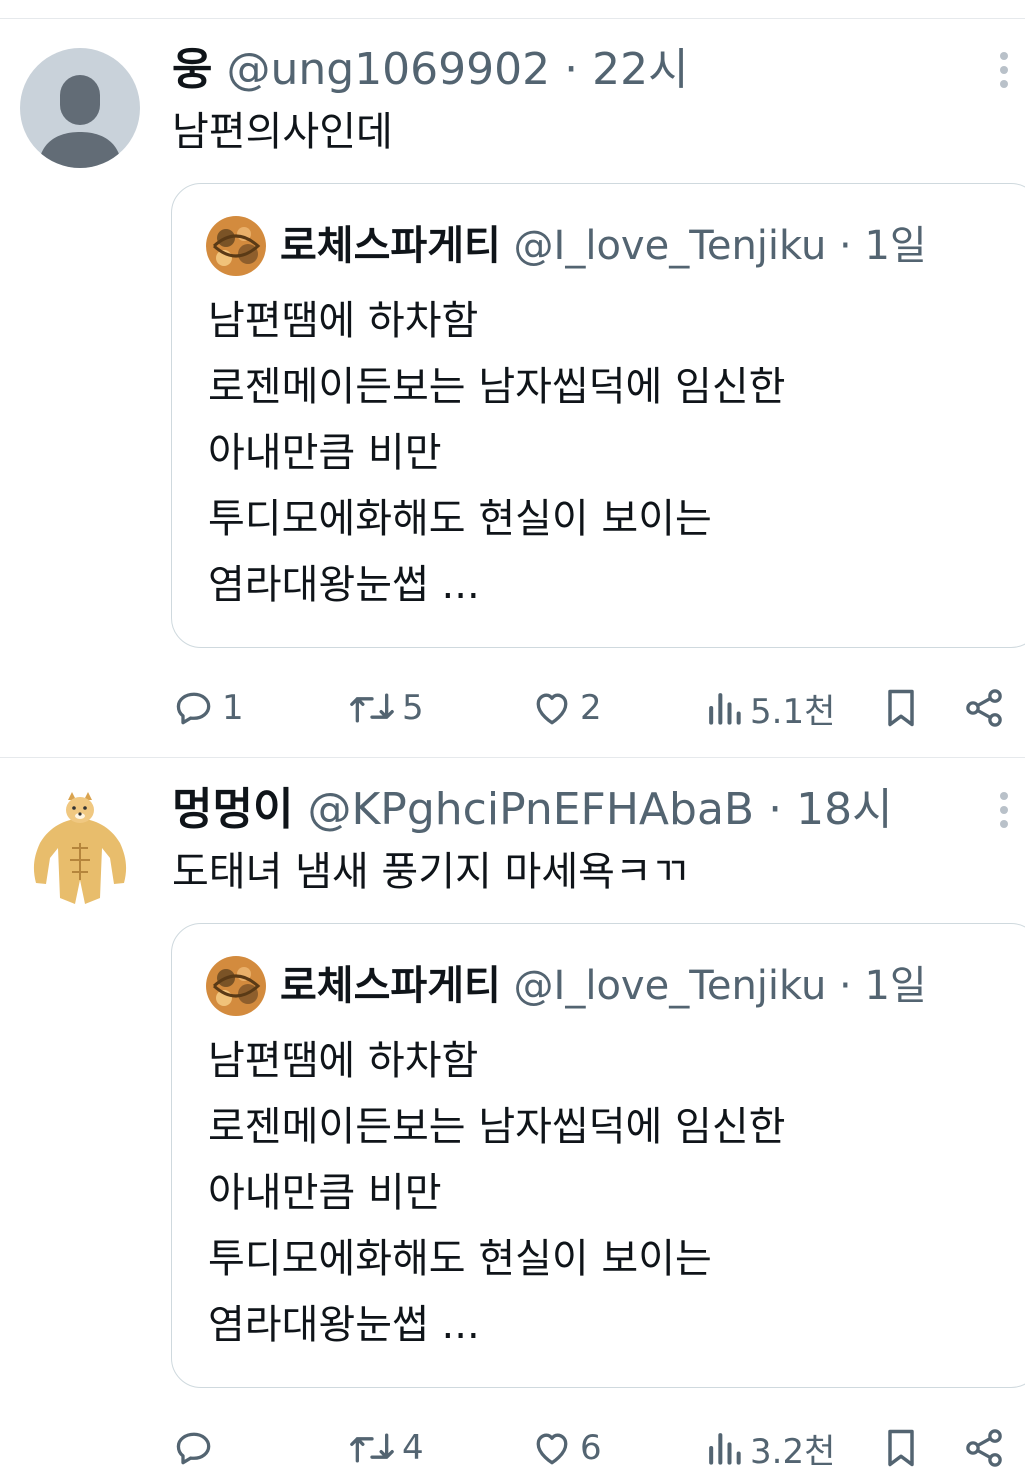  I want to click on like-count: 6, so click(591, 1448).